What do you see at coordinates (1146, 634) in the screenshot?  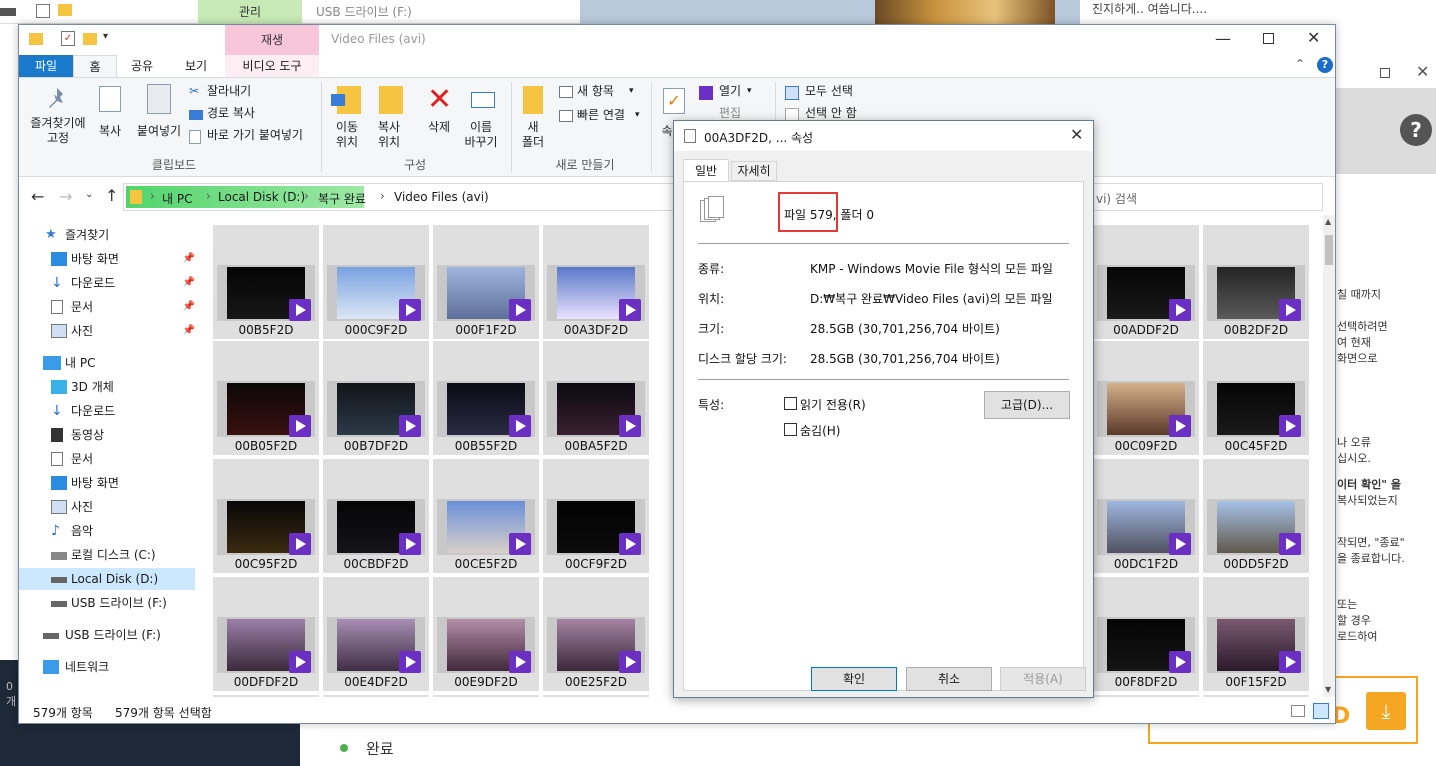 I see `file-thumbnail: 00F8DF2D` at bounding box center [1146, 634].